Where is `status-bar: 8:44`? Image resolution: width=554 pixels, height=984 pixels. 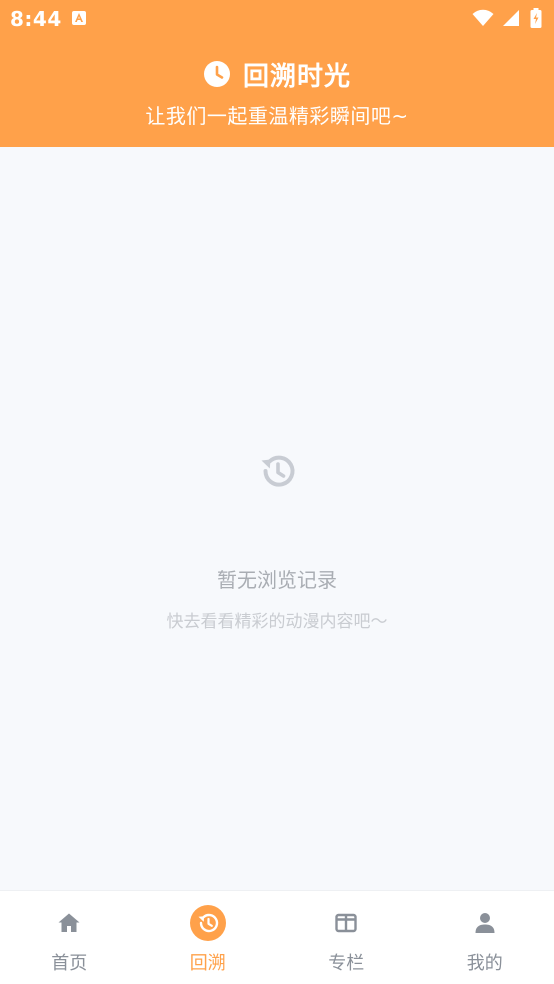
status-bar: 8:44 is located at coordinates (277, 20).